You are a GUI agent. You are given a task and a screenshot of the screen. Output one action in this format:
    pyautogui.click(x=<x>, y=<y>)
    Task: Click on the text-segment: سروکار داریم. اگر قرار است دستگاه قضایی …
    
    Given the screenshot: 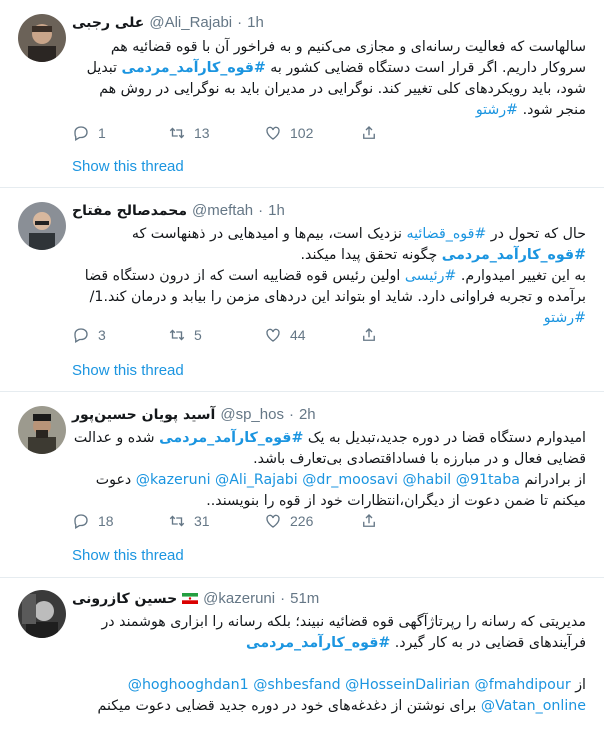 What is the action you would take?
    pyautogui.click(x=425, y=68)
    